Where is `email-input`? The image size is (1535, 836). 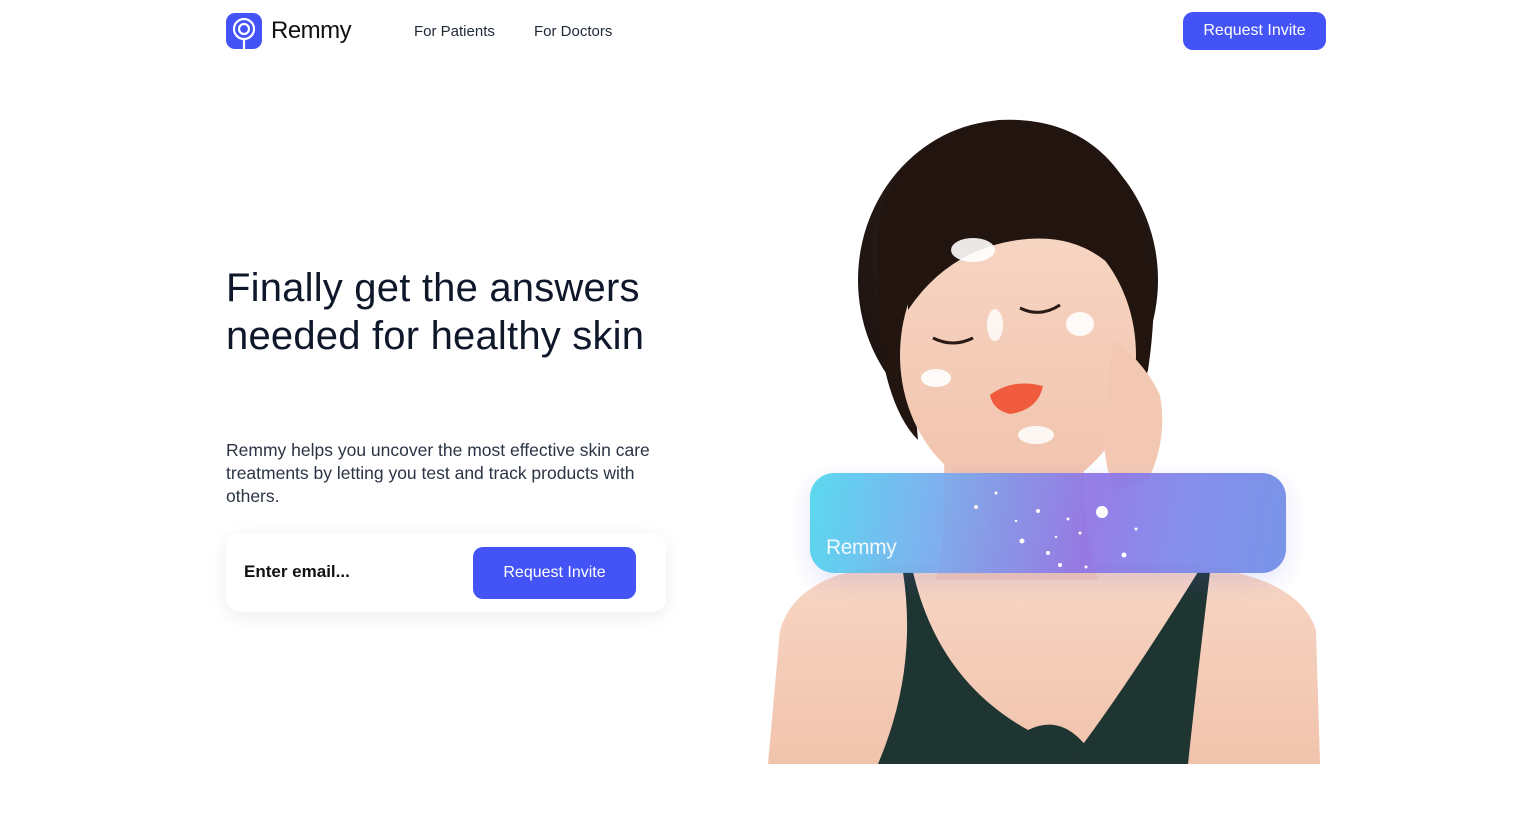
email-input is located at coordinates (354, 572).